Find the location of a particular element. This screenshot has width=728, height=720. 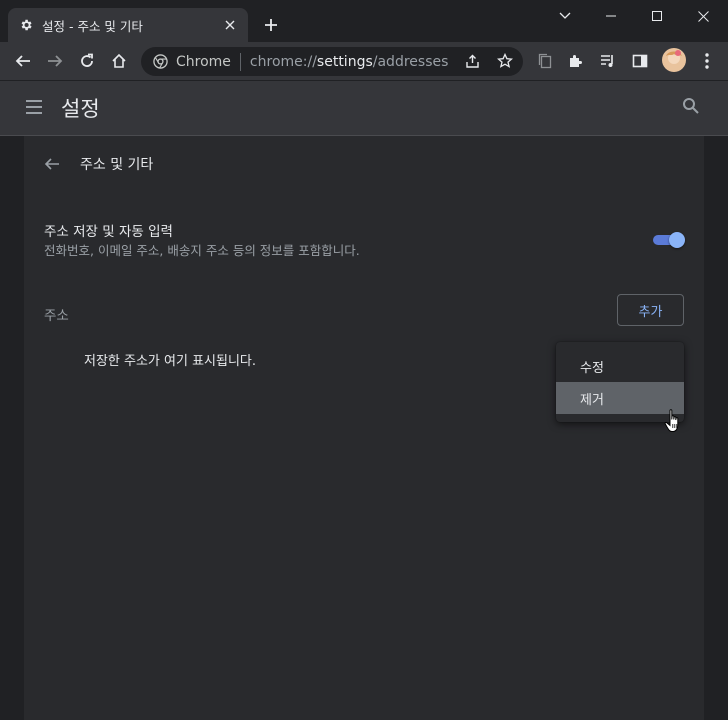

browser-tab: 설정 - 주소 및 기타 is located at coordinates (128, 25).